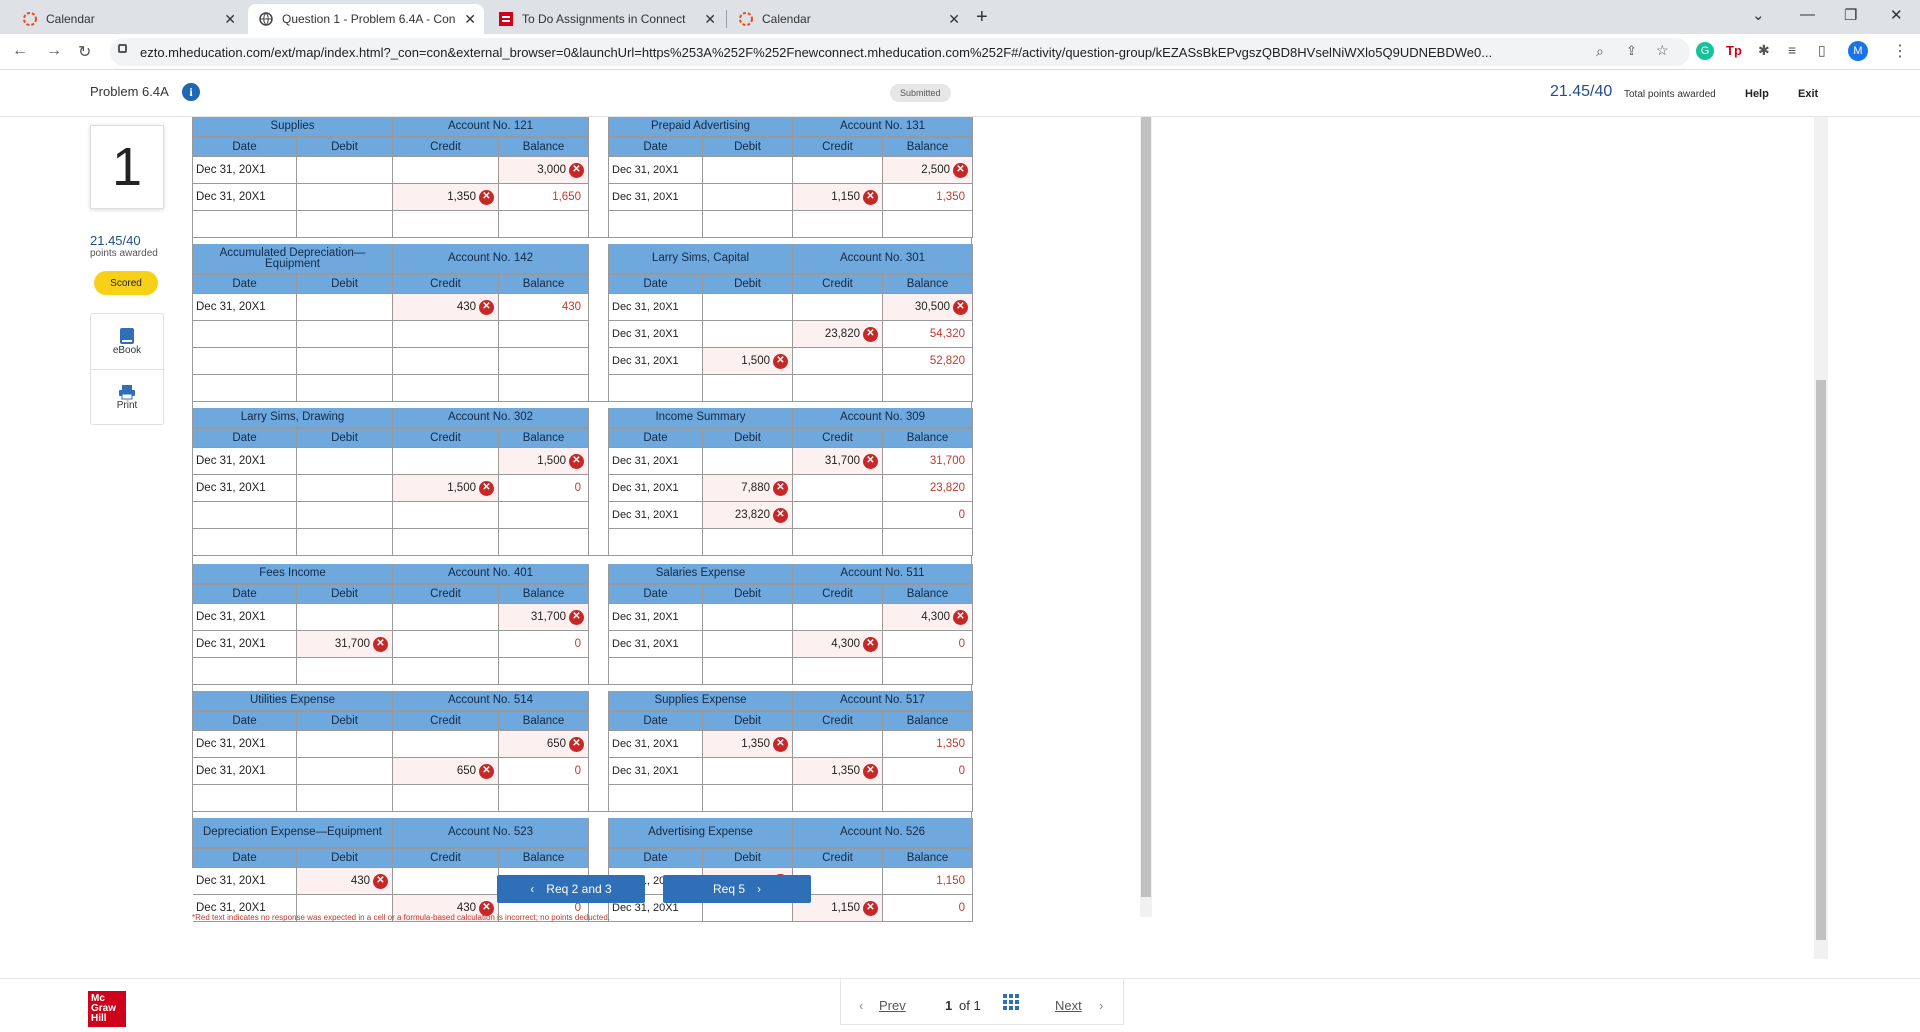 The width and height of the screenshot is (1920, 1032). Describe the element at coordinates (1068, 1005) in the screenshot. I see `next-page-link: Next` at that location.